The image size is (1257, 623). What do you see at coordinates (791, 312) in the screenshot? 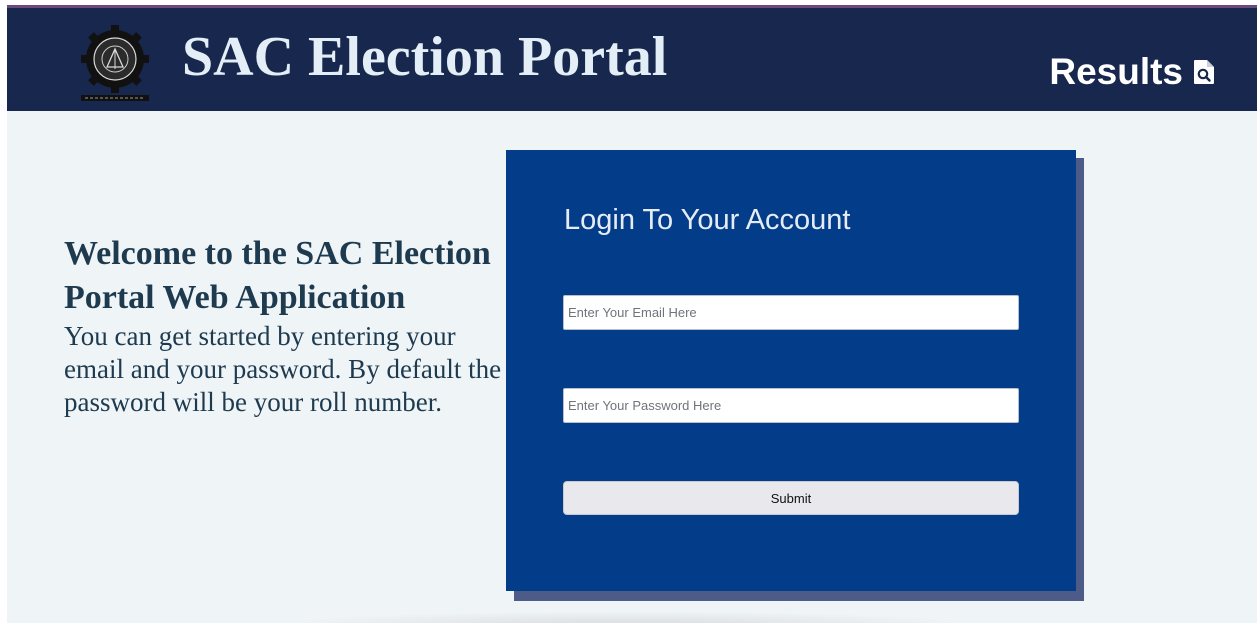
I see `email-field` at bounding box center [791, 312].